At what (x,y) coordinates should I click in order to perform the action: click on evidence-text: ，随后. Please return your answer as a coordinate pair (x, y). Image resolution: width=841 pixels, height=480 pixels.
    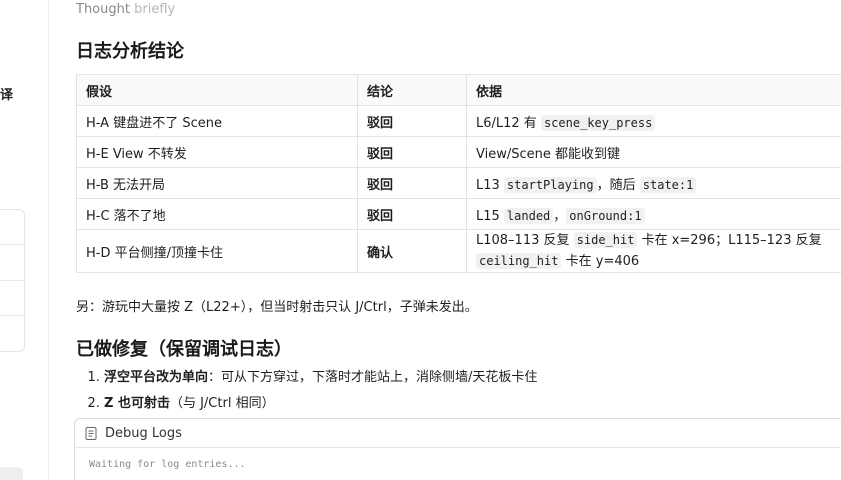
    Looking at the image, I should click on (618, 185).